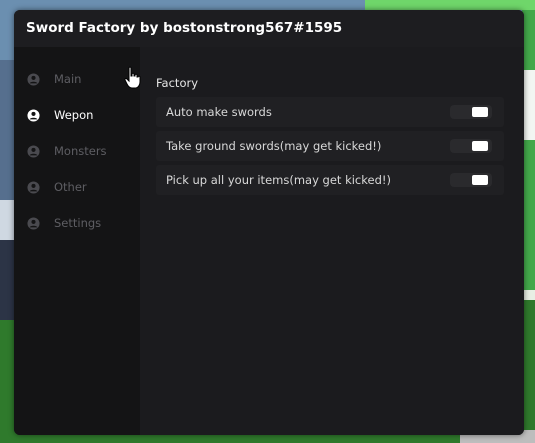 The image size is (535, 443). I want to click on sidebar-item-wepon: Wepon, so click(77, 116).